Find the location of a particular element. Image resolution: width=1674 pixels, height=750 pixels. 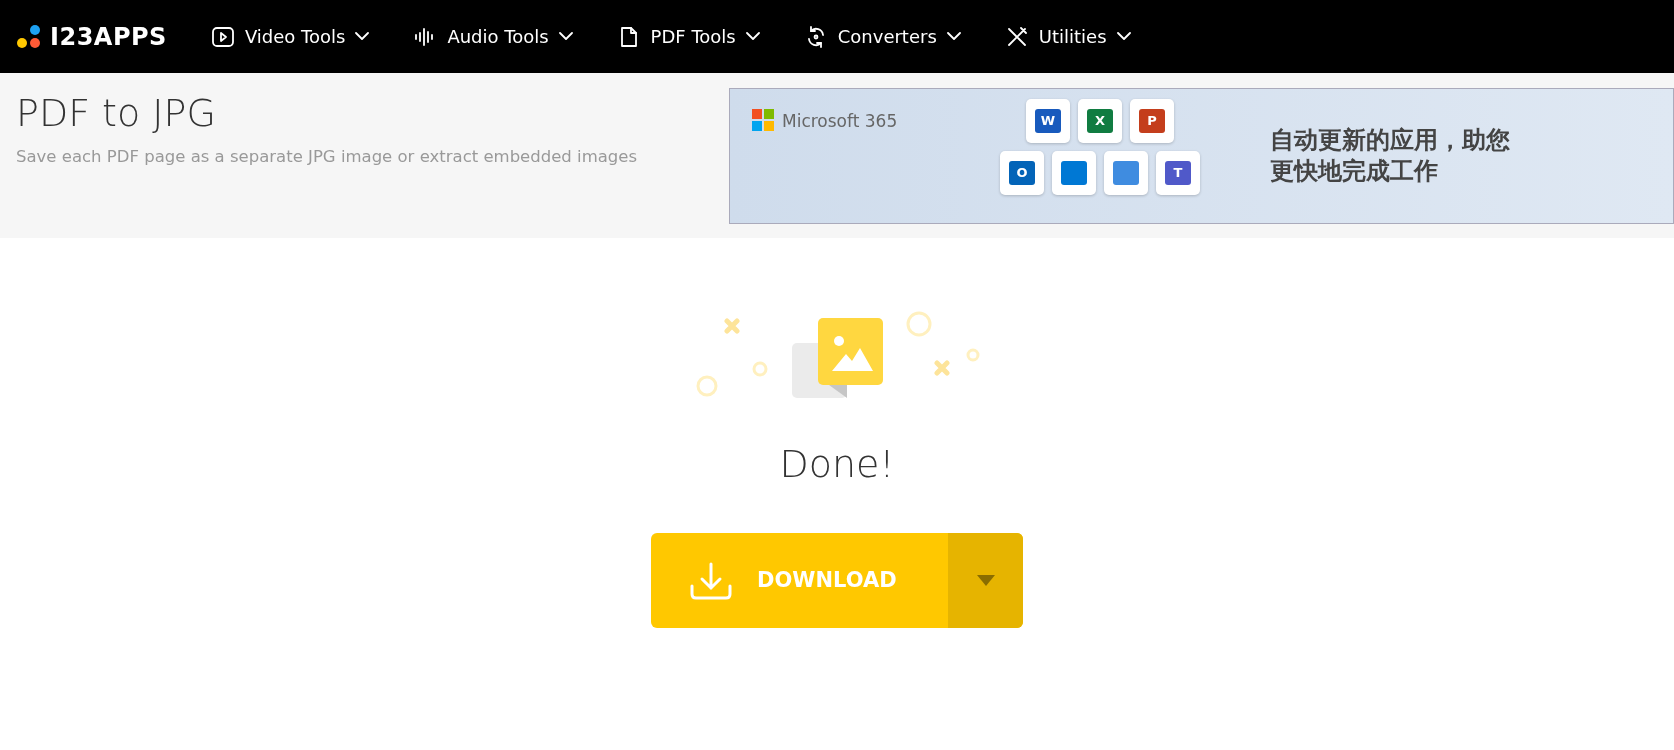

app-icon: T is located at coordinates (1178, 173).